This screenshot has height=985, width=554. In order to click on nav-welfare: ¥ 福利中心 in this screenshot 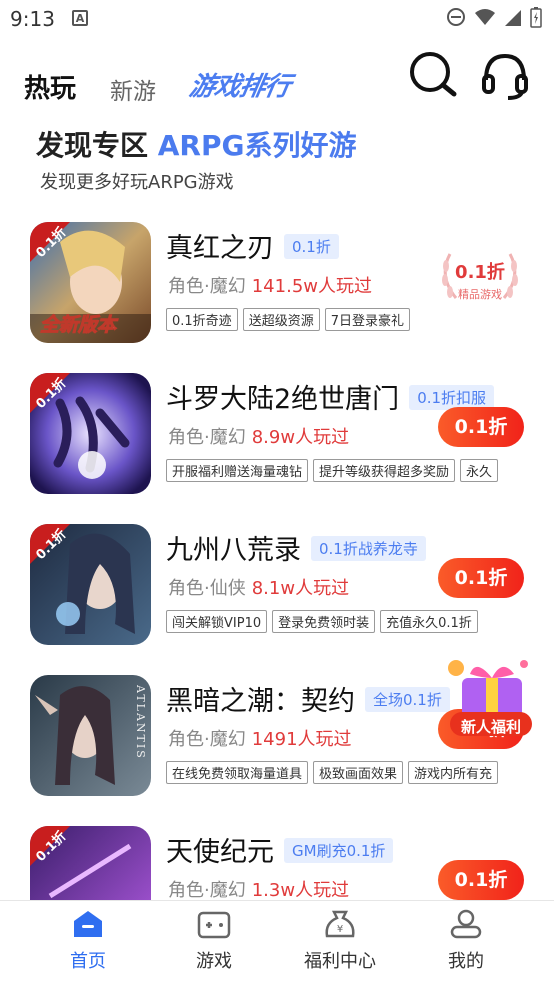, I will do `click(340, 941)`.